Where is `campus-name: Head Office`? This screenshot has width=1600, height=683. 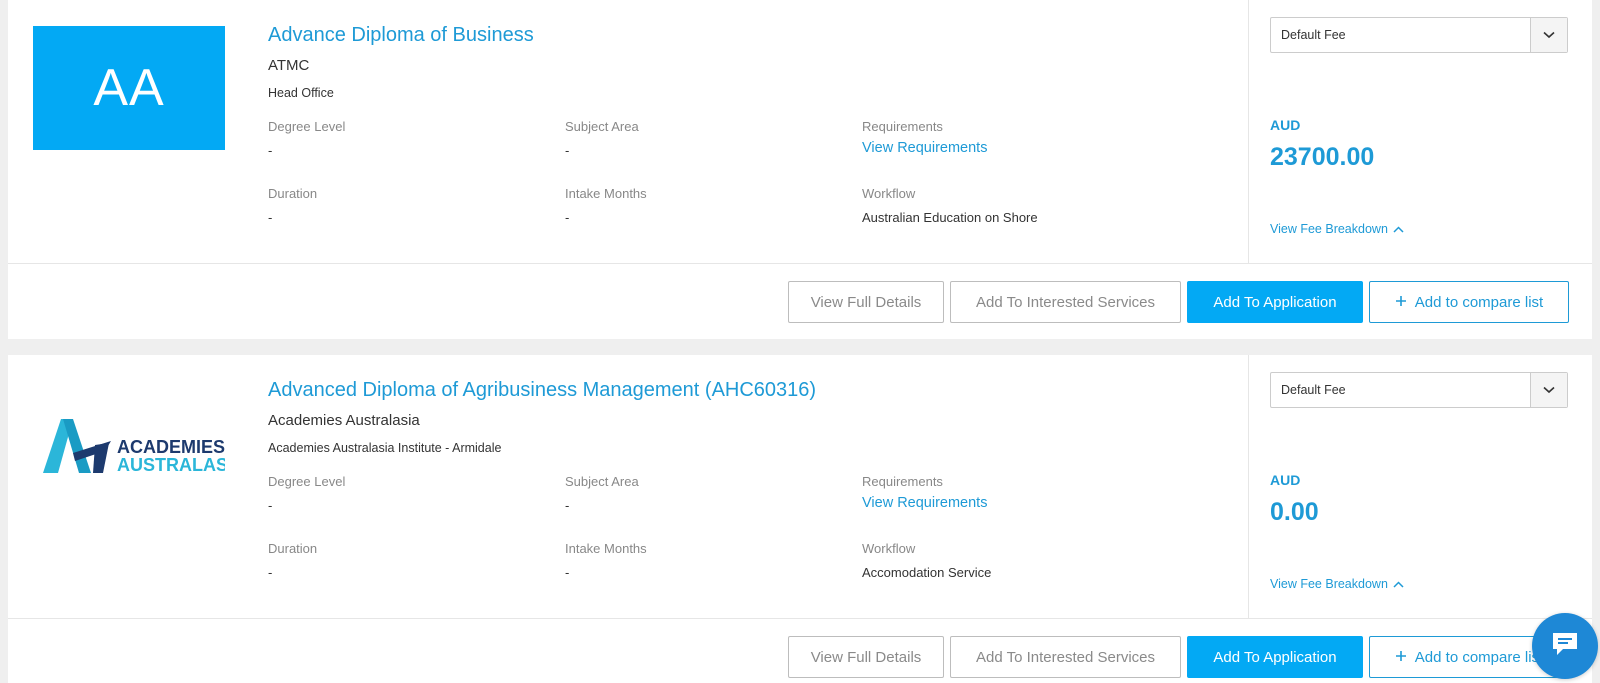 campus-name: Head Office is located at coordinates (301, 93).